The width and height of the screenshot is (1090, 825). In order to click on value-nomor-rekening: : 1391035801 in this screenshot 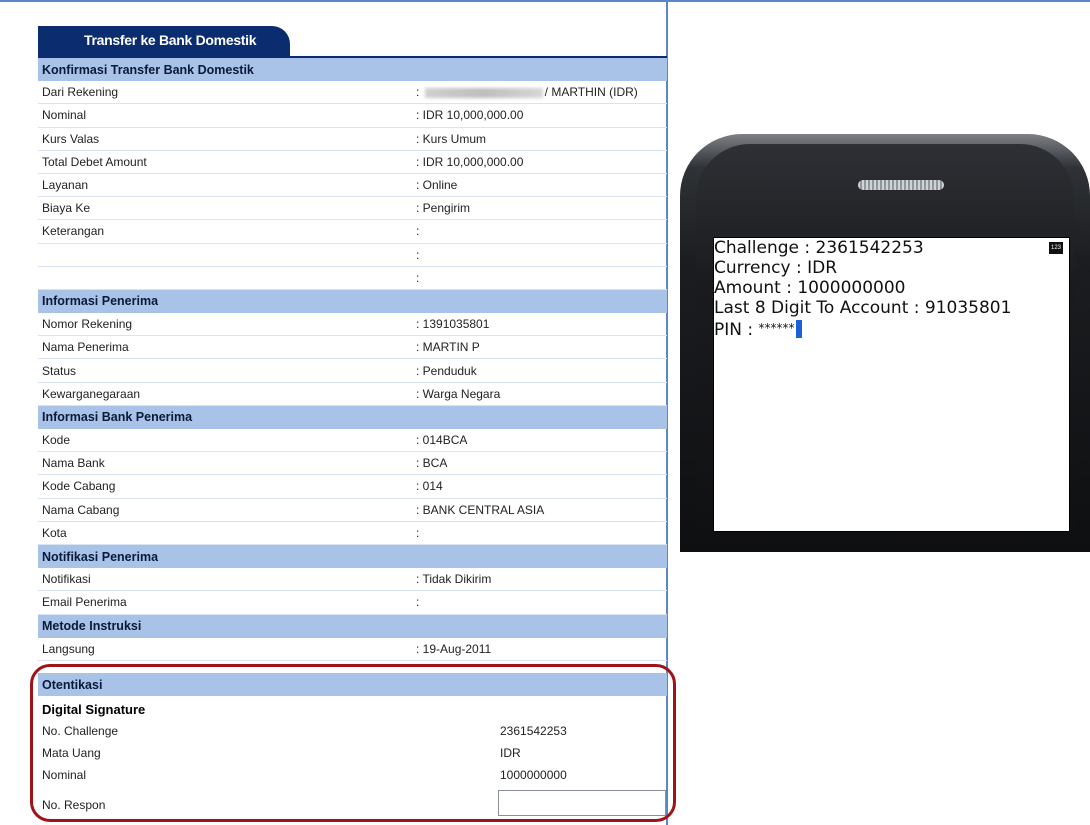, I will do `click(453, 324)`.